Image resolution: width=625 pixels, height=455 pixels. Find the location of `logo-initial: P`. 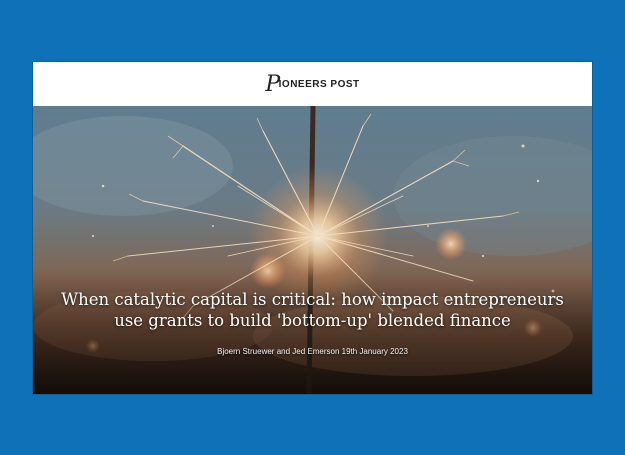

logo-initial: P is located at coordinates (273, 84).